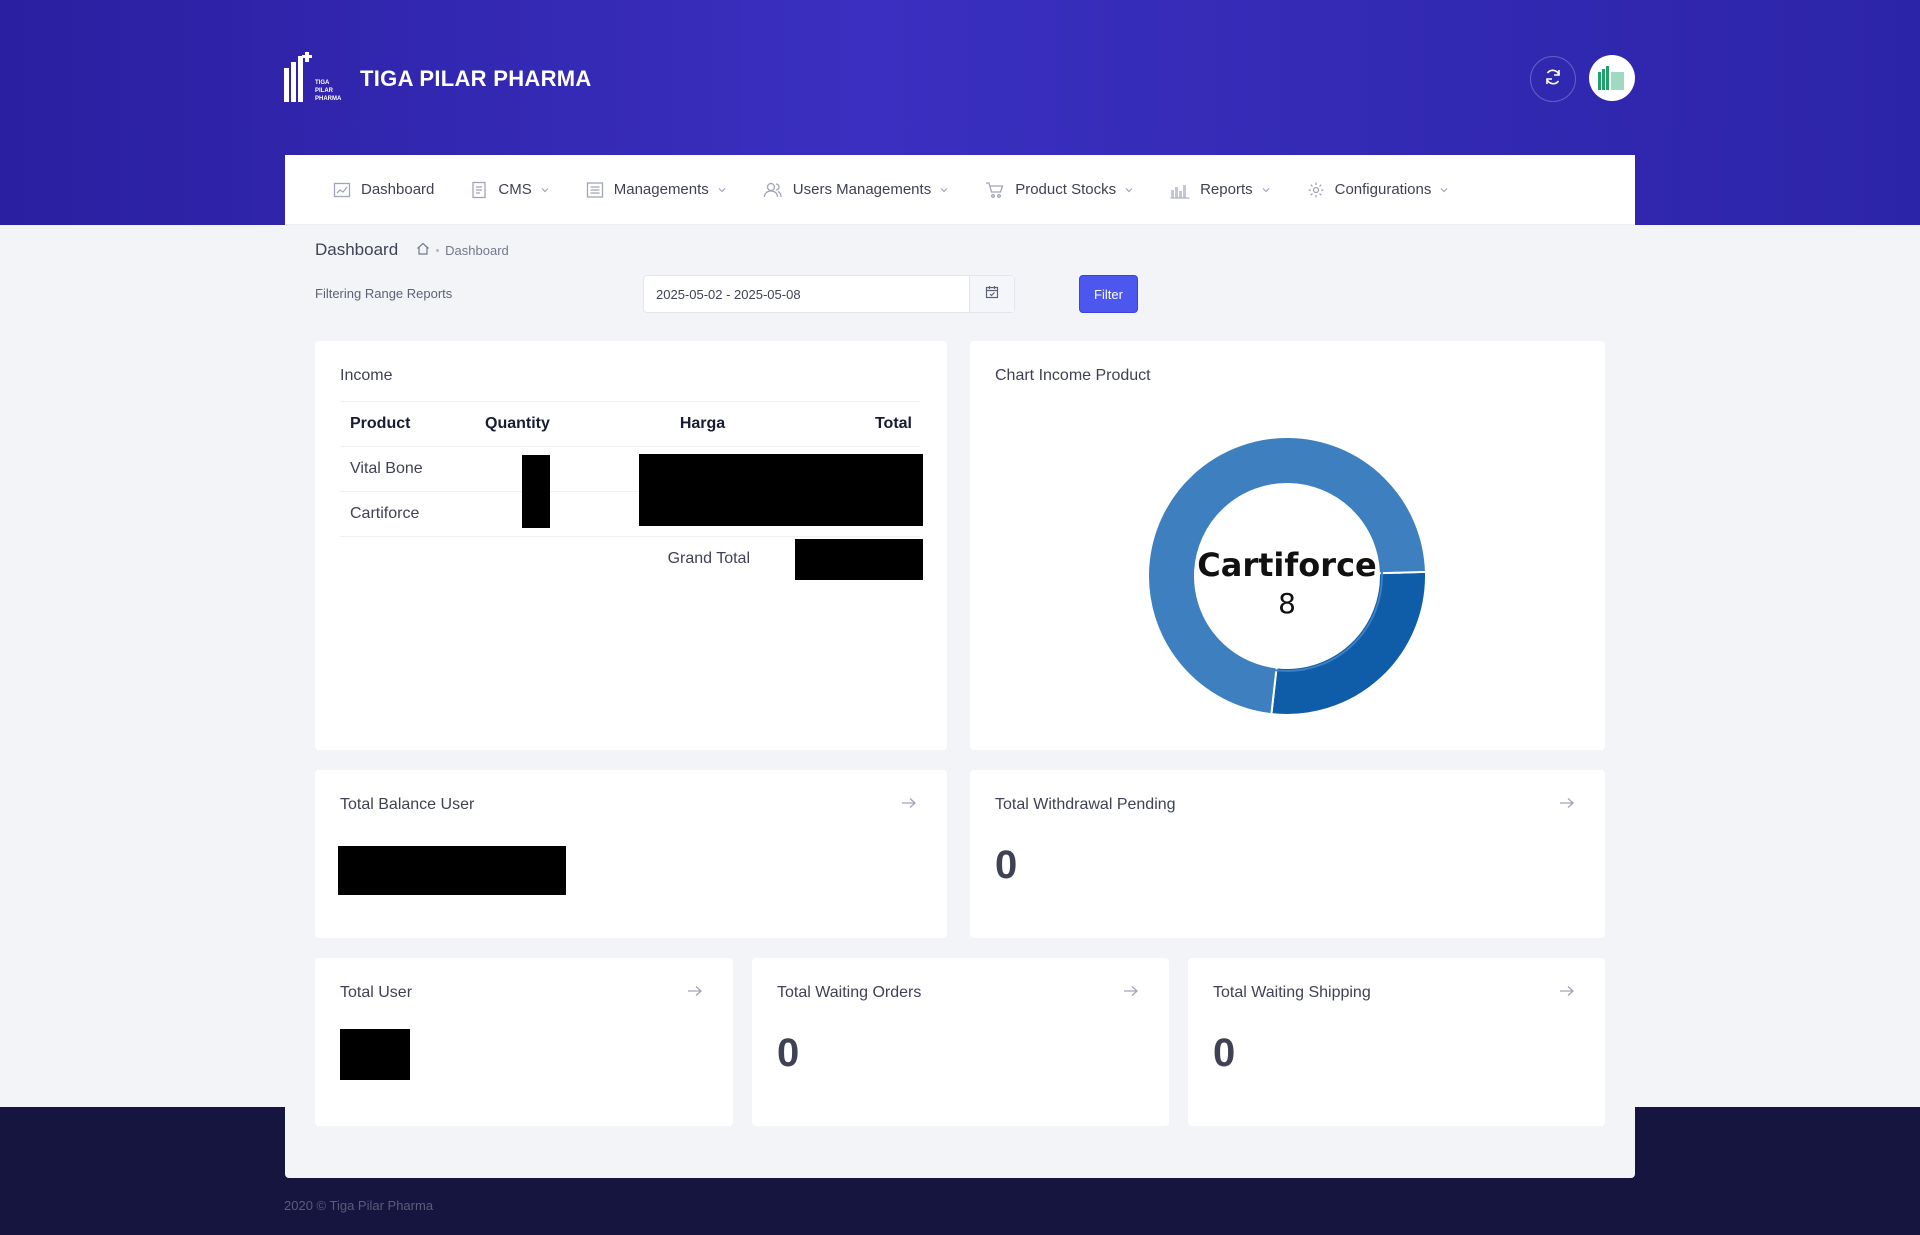 Image resolution: width=1920 pixels, height=1235 pixels. What do you see at coordinates (317, 79) in the screenshot?
I see `brand-logo: TIGA PILAR PHARMA` at bounding box center [317, 79].